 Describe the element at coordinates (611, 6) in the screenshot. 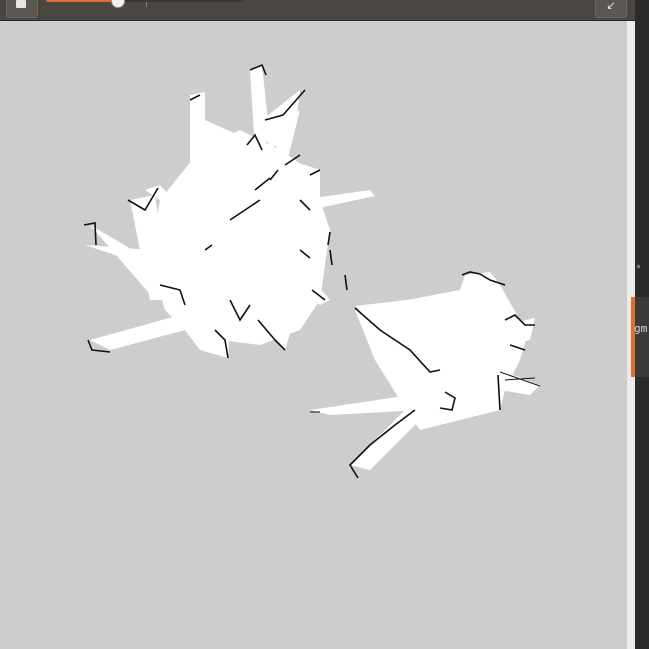

I see `collapse-icon: ↙` at that location.